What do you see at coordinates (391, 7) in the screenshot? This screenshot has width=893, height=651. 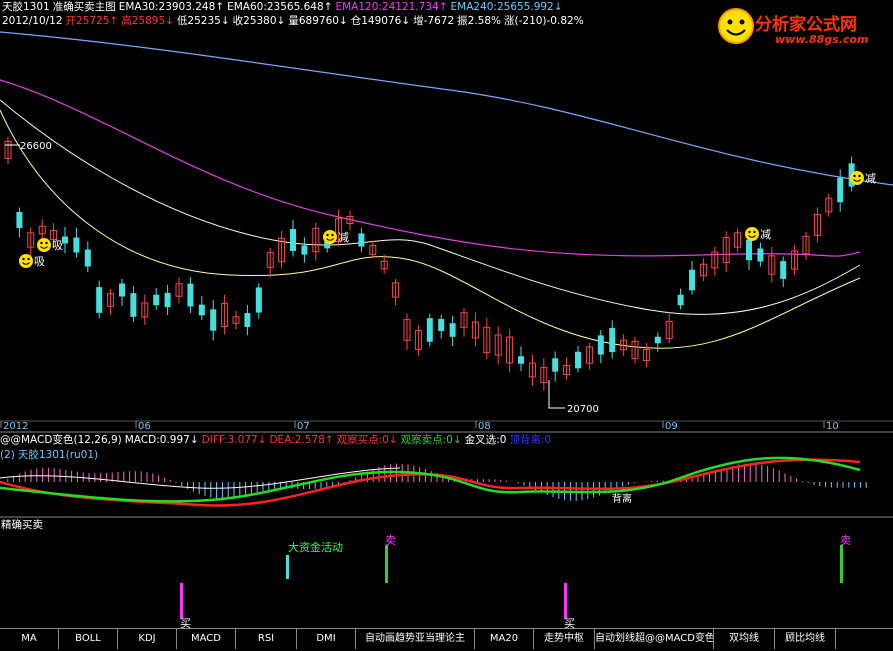 I see `header-field-4: EMA120:24121.734↑` at bounding box center [391, 7].